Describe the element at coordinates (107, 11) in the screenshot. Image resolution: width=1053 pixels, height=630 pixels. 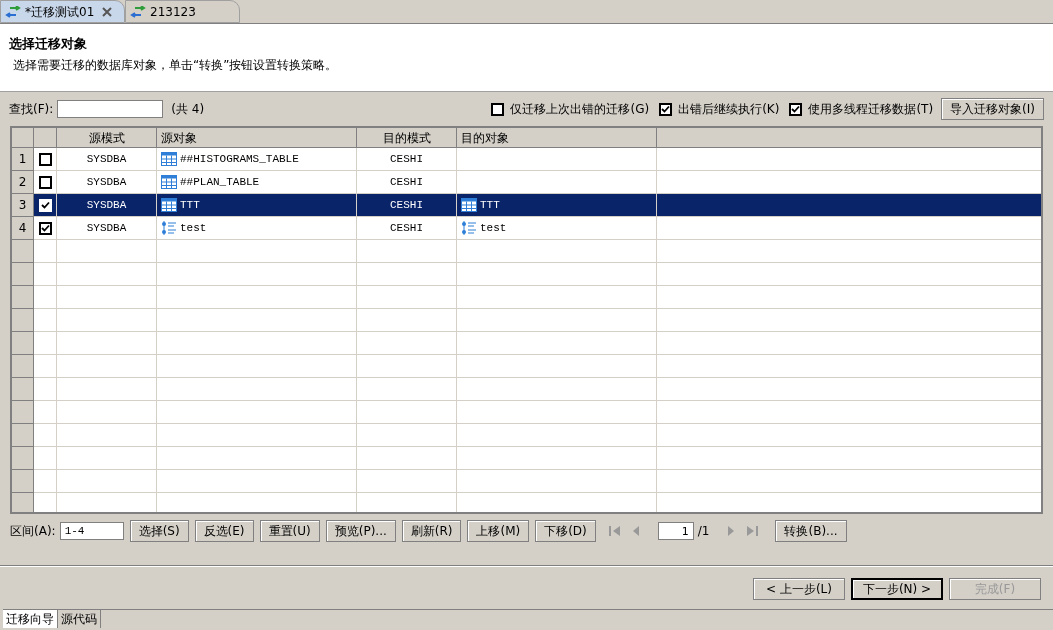
I see `close-icon` at that location.